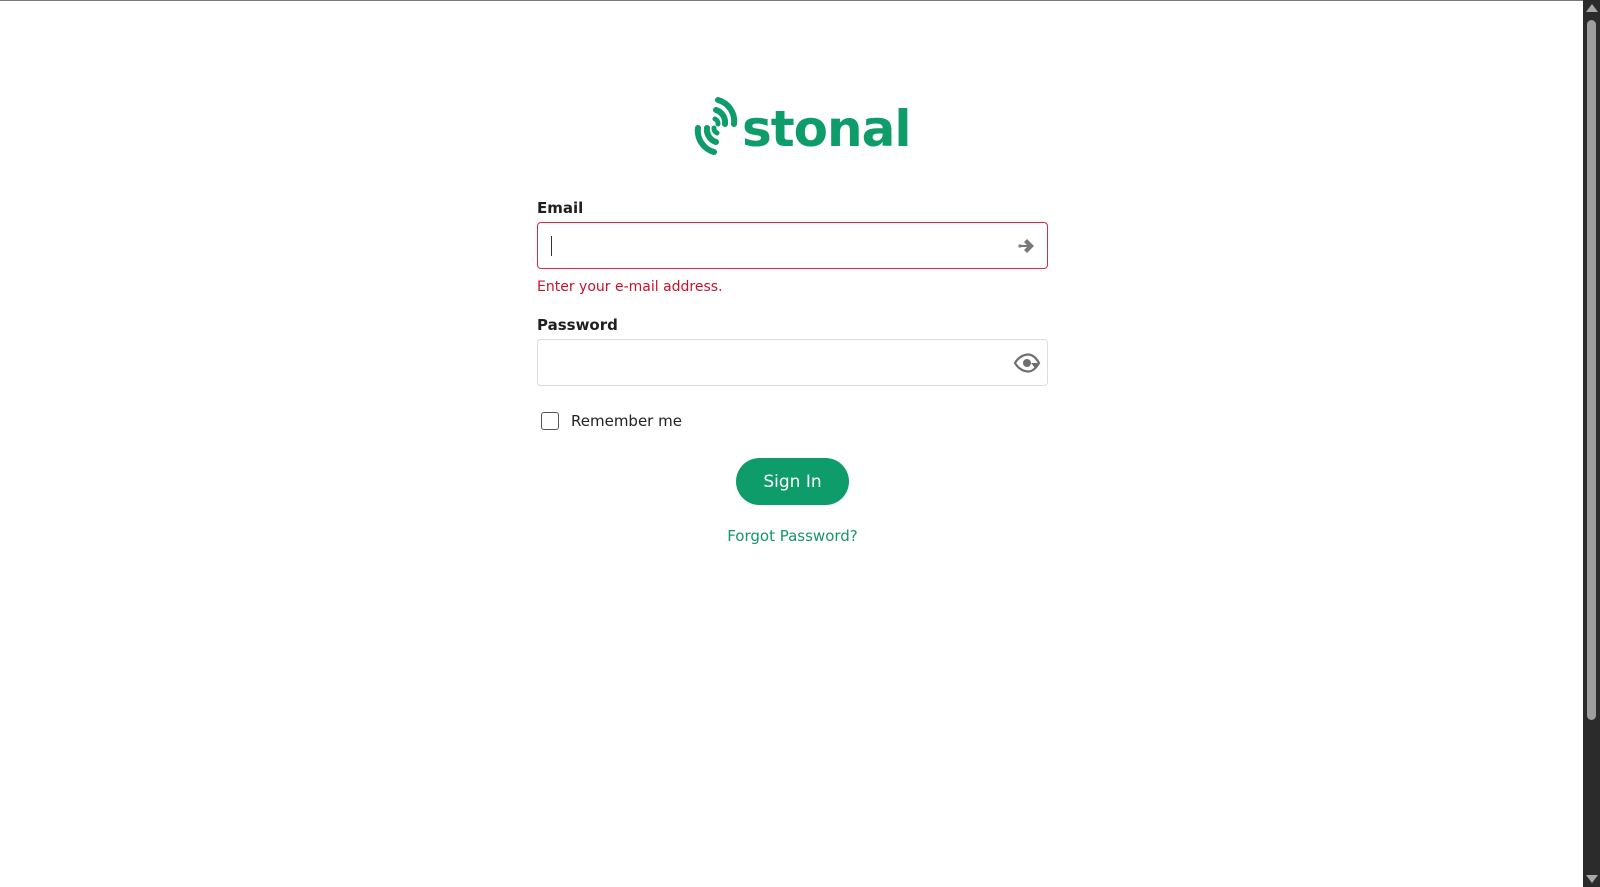 The image size is (1600, 887). Describe the element at coordinates (550, 421) in the screenshot. I see `remember-me-checkbox` at that location.